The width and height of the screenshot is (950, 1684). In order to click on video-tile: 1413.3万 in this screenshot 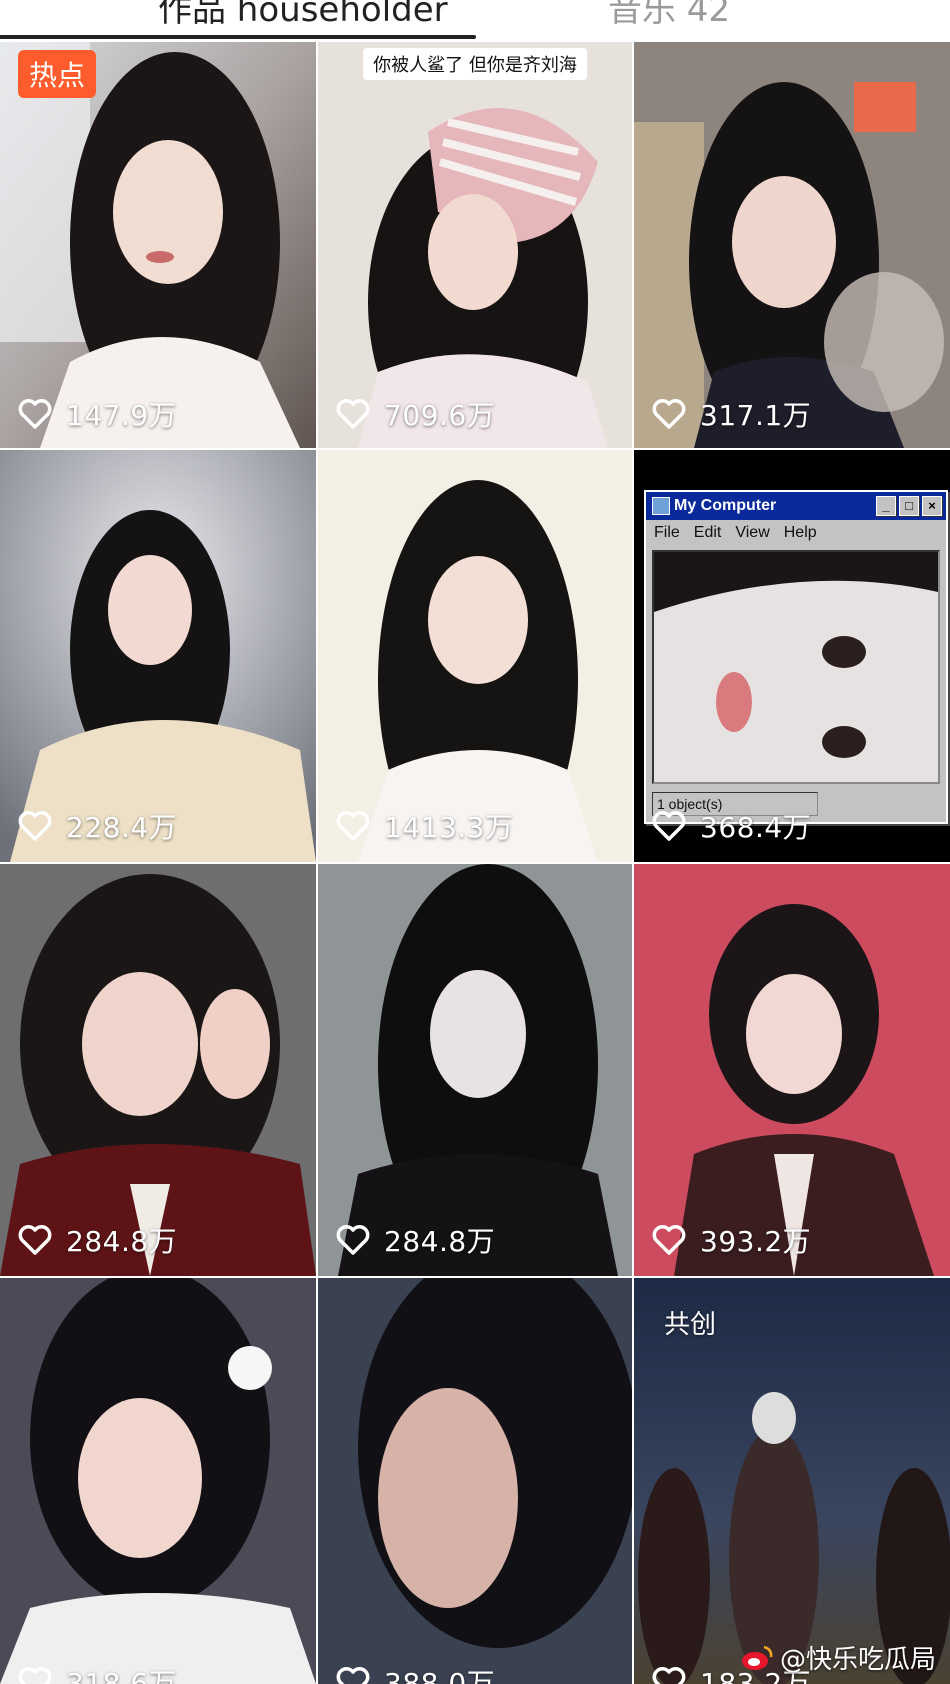, I will do `click(475, 656)`.